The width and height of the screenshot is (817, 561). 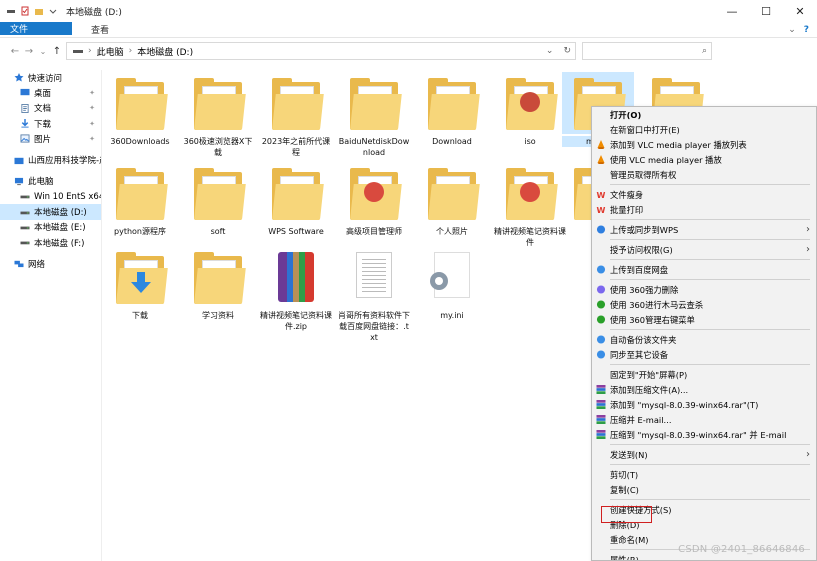 I want to click on menu-item-label: 批量打印, so click(x=627, y=209).